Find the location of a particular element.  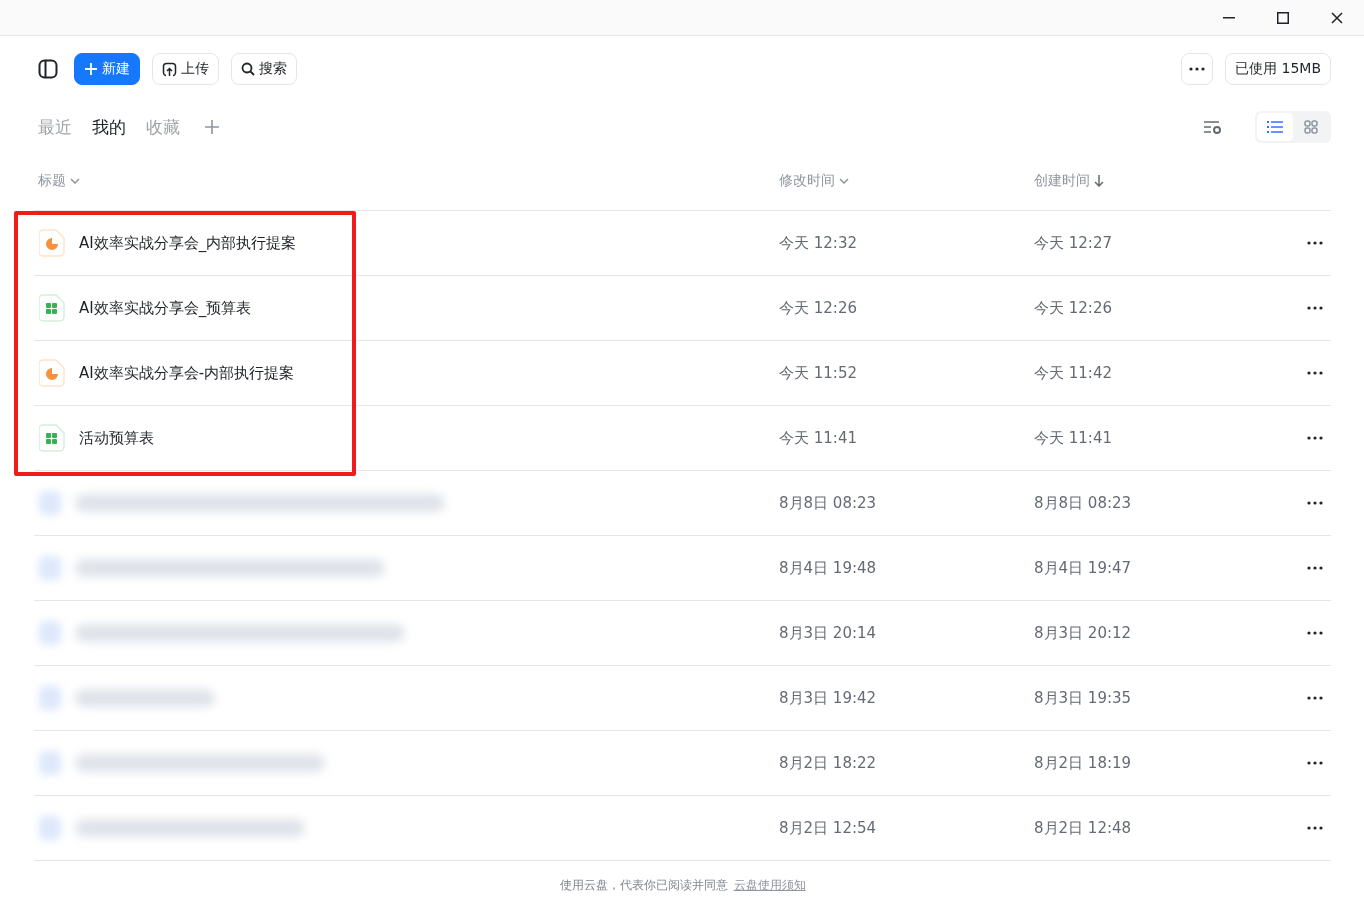

arrow-down-icon is located at coordinates (1099, 181).